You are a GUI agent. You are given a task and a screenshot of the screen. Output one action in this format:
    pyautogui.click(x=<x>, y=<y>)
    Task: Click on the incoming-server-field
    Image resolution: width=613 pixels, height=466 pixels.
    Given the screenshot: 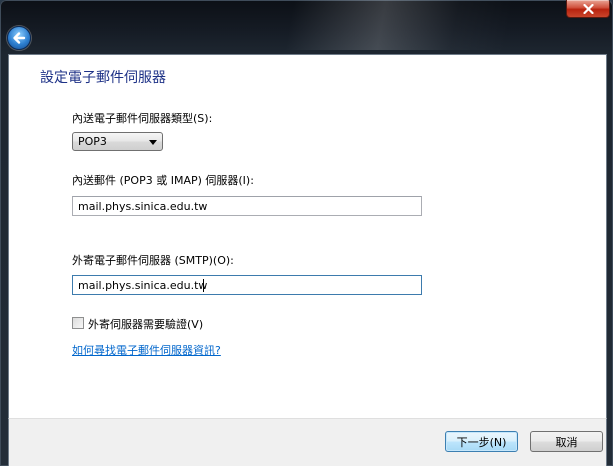 What is the action you would take?
    pyautogui.click(x=247, y=206)
    